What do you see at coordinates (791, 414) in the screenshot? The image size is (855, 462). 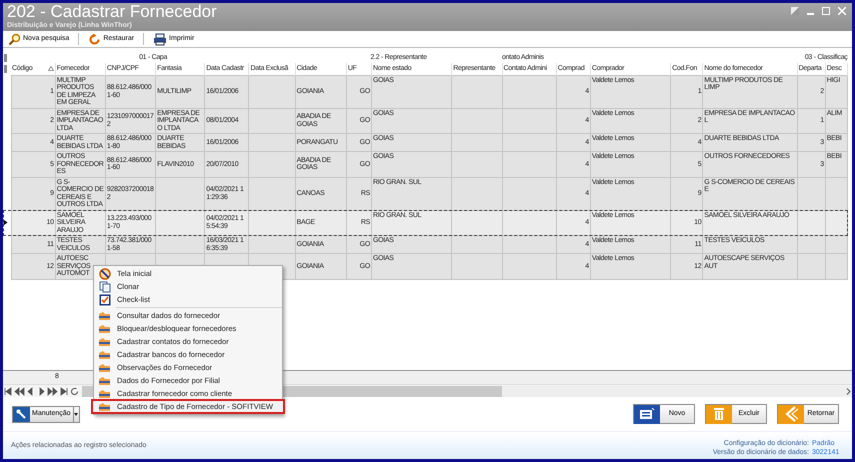 I see `chevron-left-icon` at bounding box center [791, 414].